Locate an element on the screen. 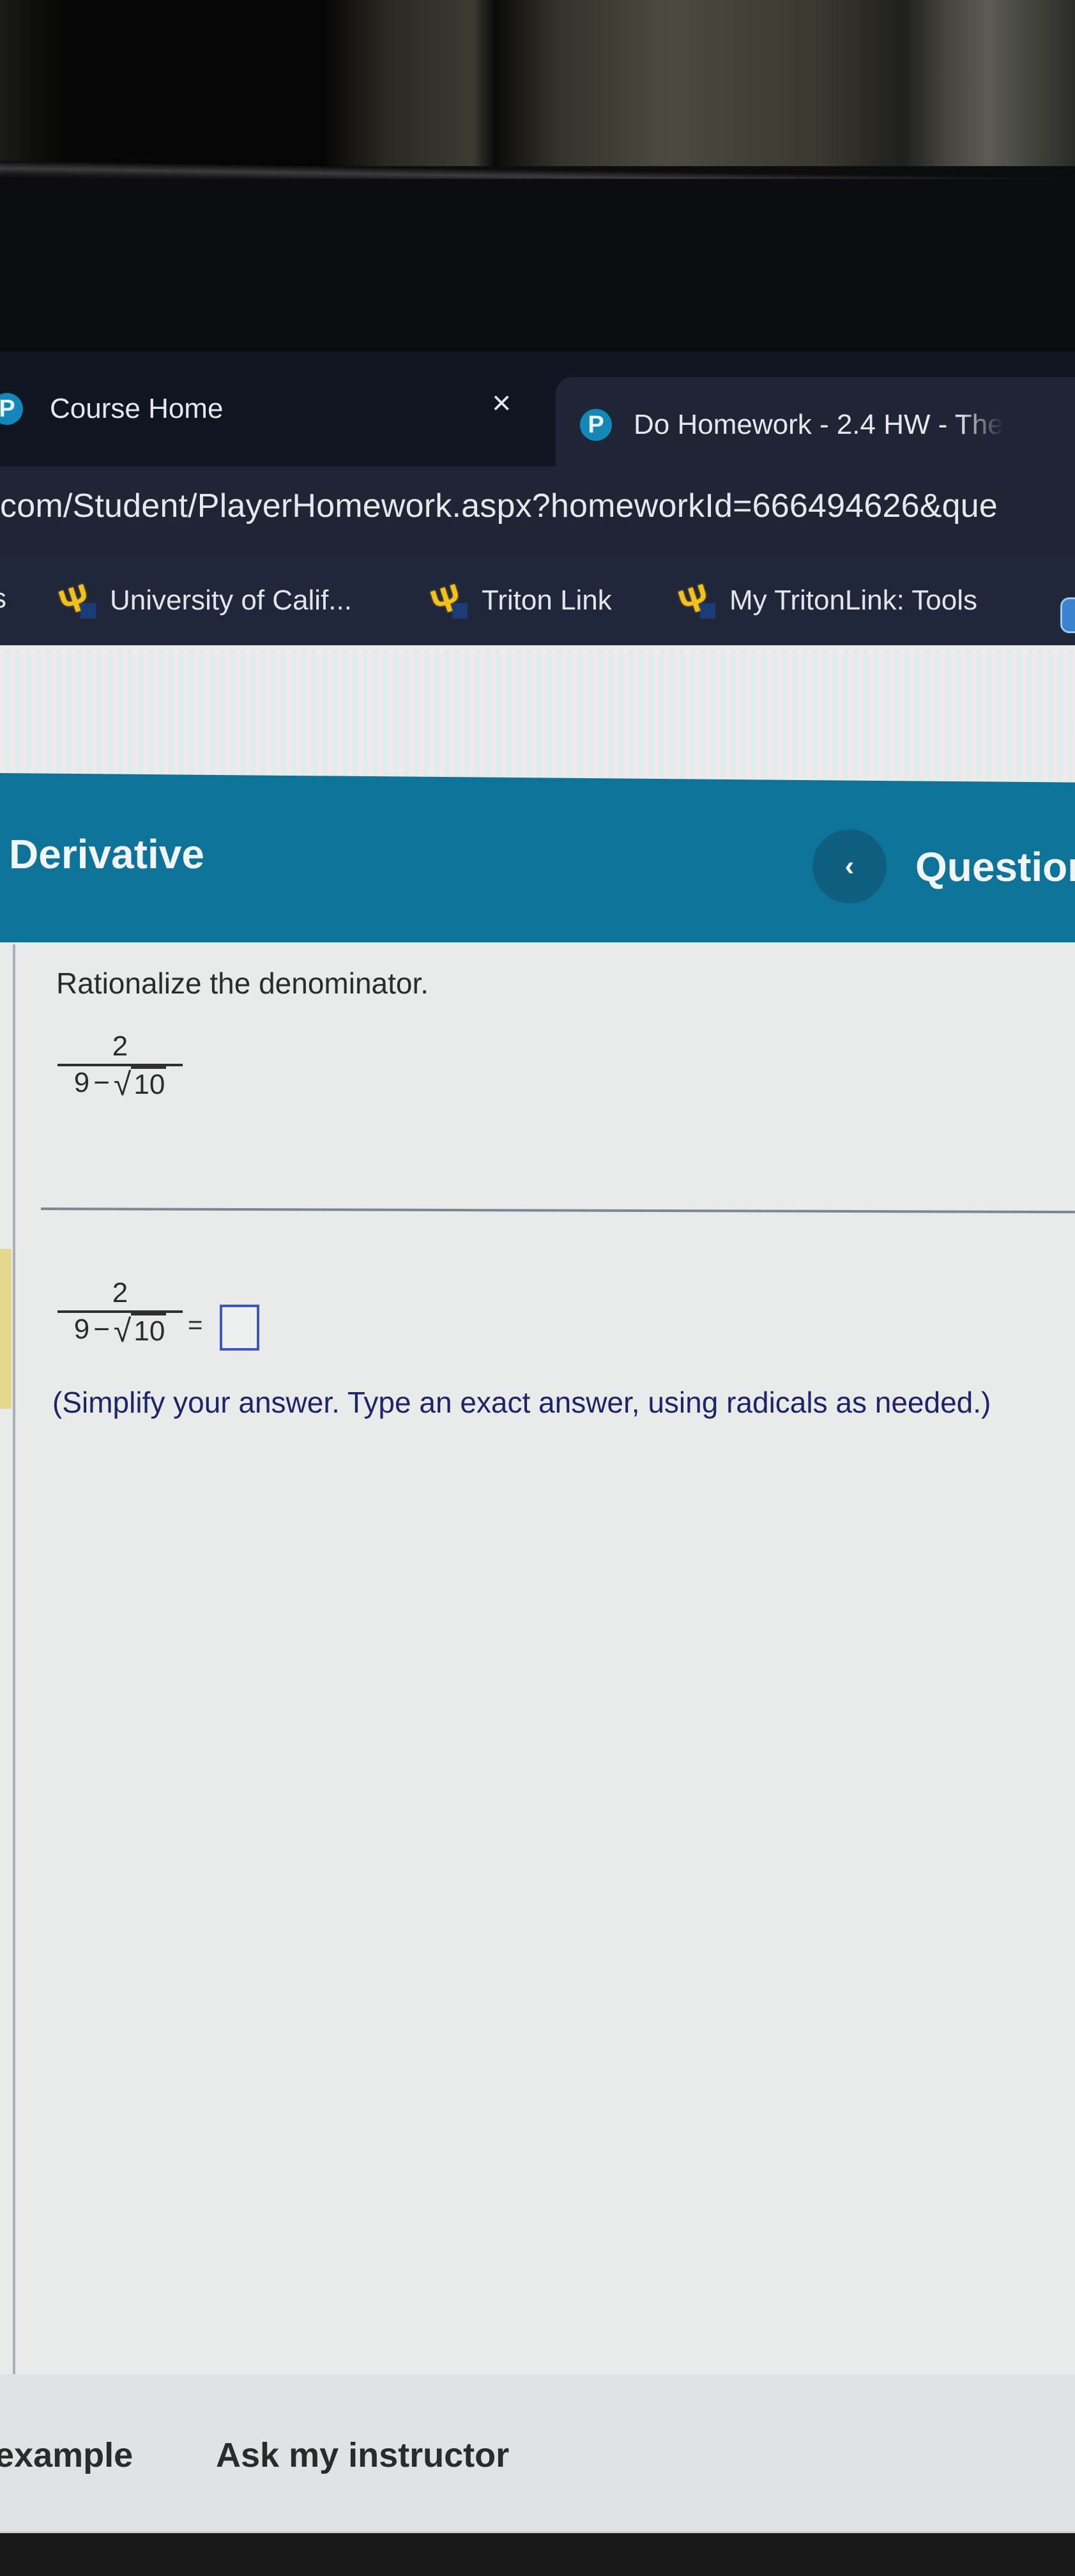  chevron-left-icon: ‹ is located at coordinates (849, 866).